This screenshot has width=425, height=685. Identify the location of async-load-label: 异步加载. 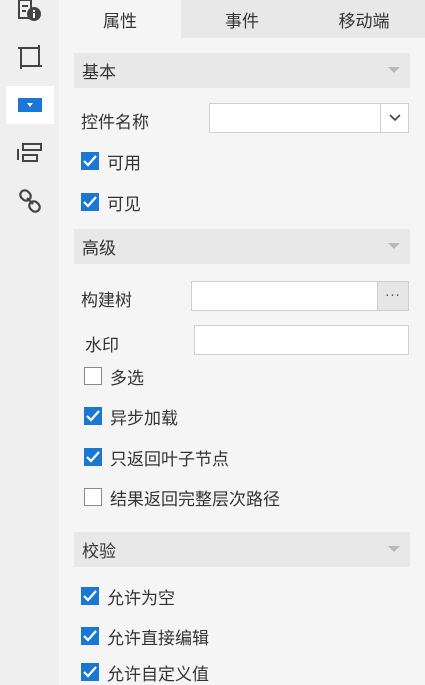
(144, 418).